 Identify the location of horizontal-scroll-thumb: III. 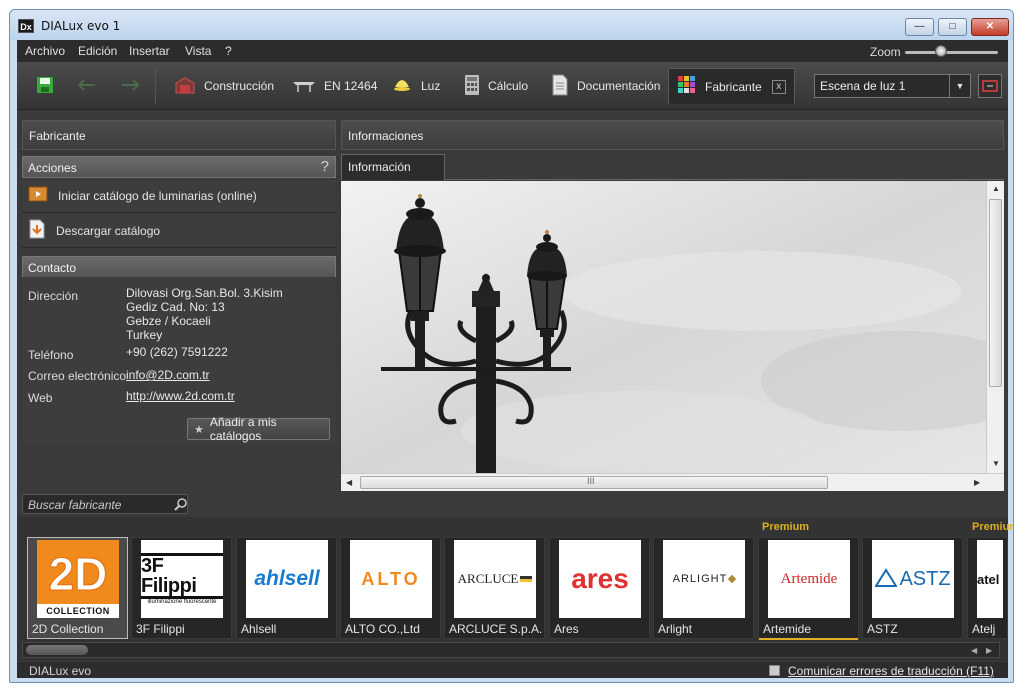
(594, 482).